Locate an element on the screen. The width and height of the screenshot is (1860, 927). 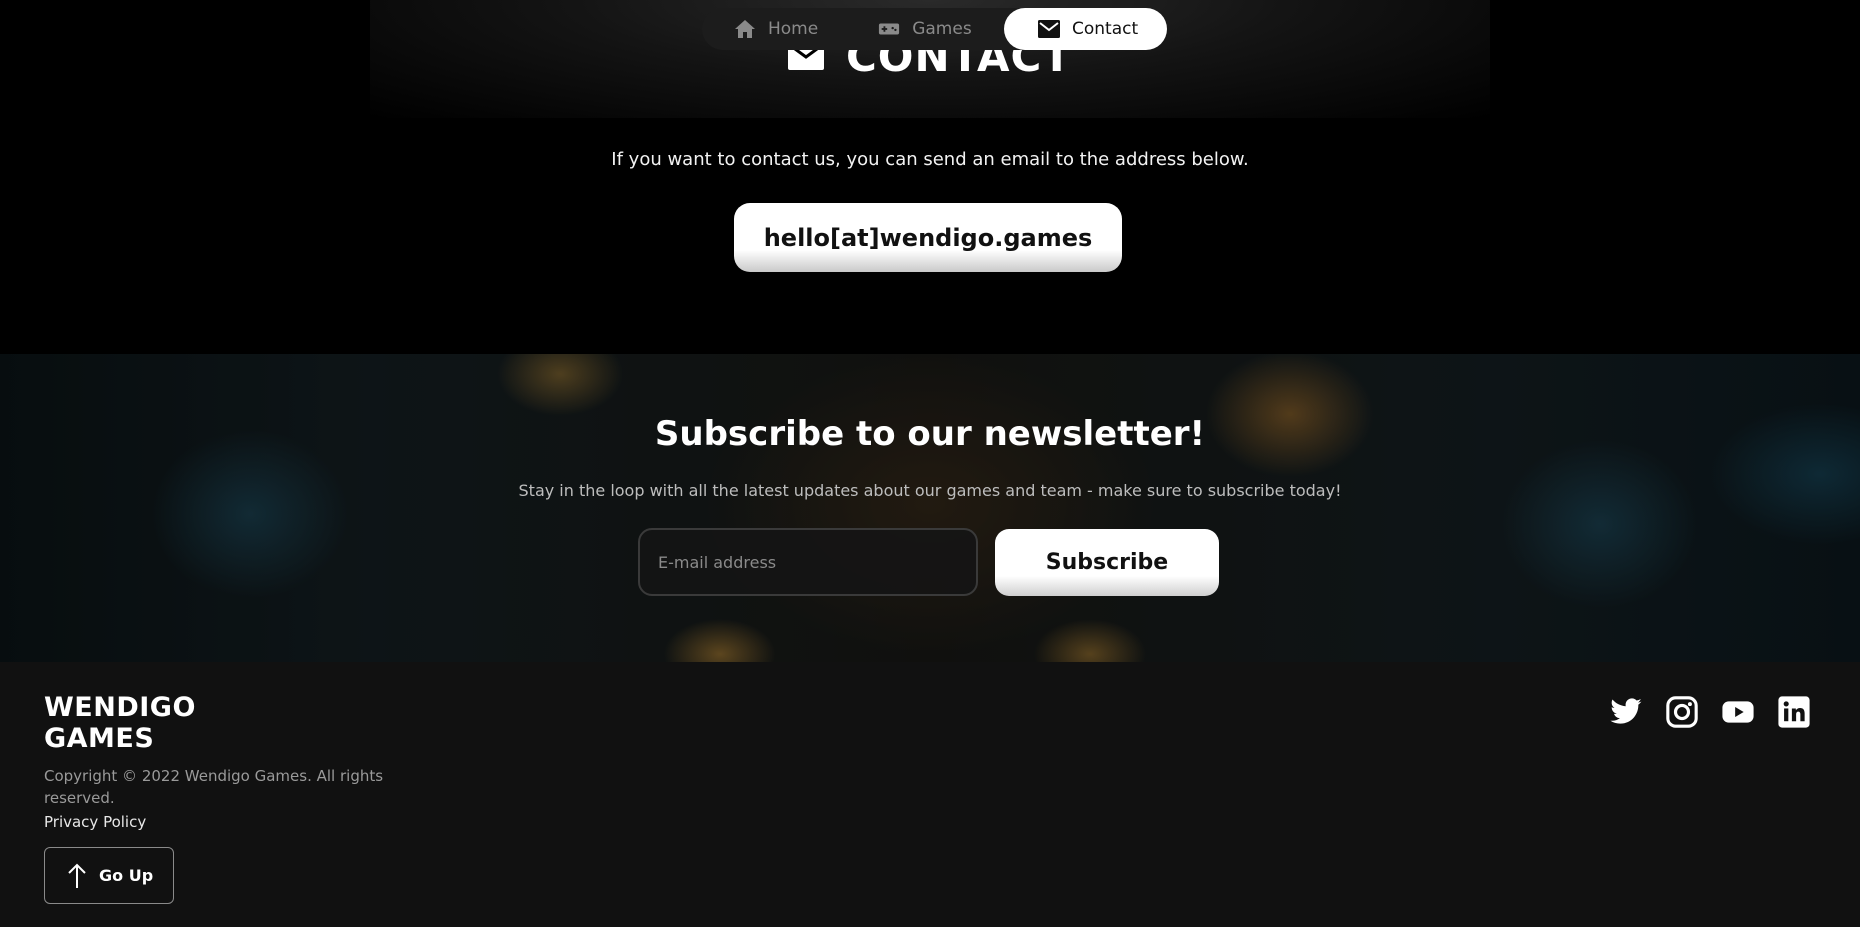
home-icon is located at coordinates (745, 29).